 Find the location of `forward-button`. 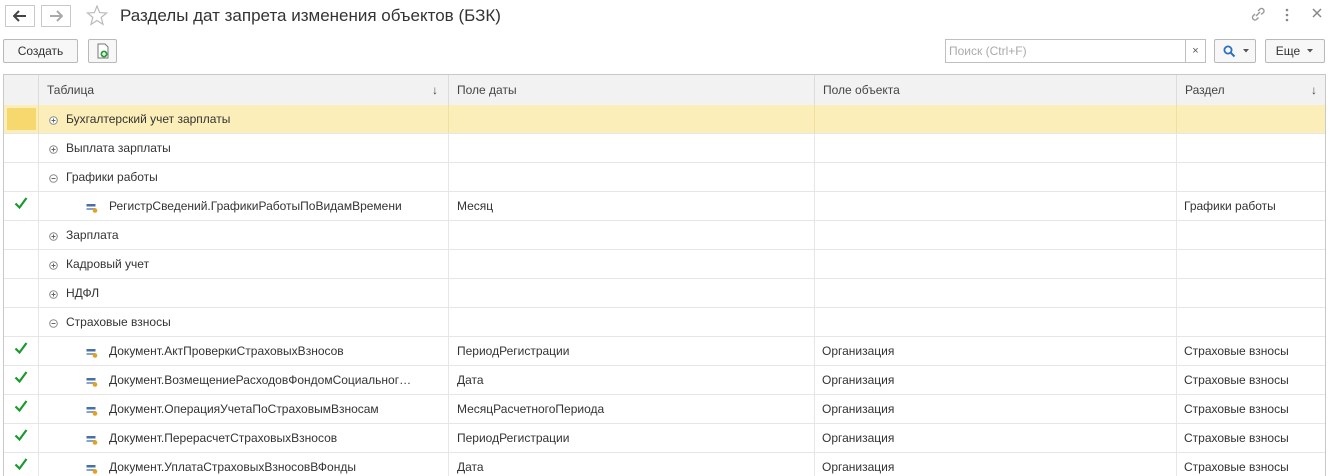

forward-button is located at coordinates (56, 16).